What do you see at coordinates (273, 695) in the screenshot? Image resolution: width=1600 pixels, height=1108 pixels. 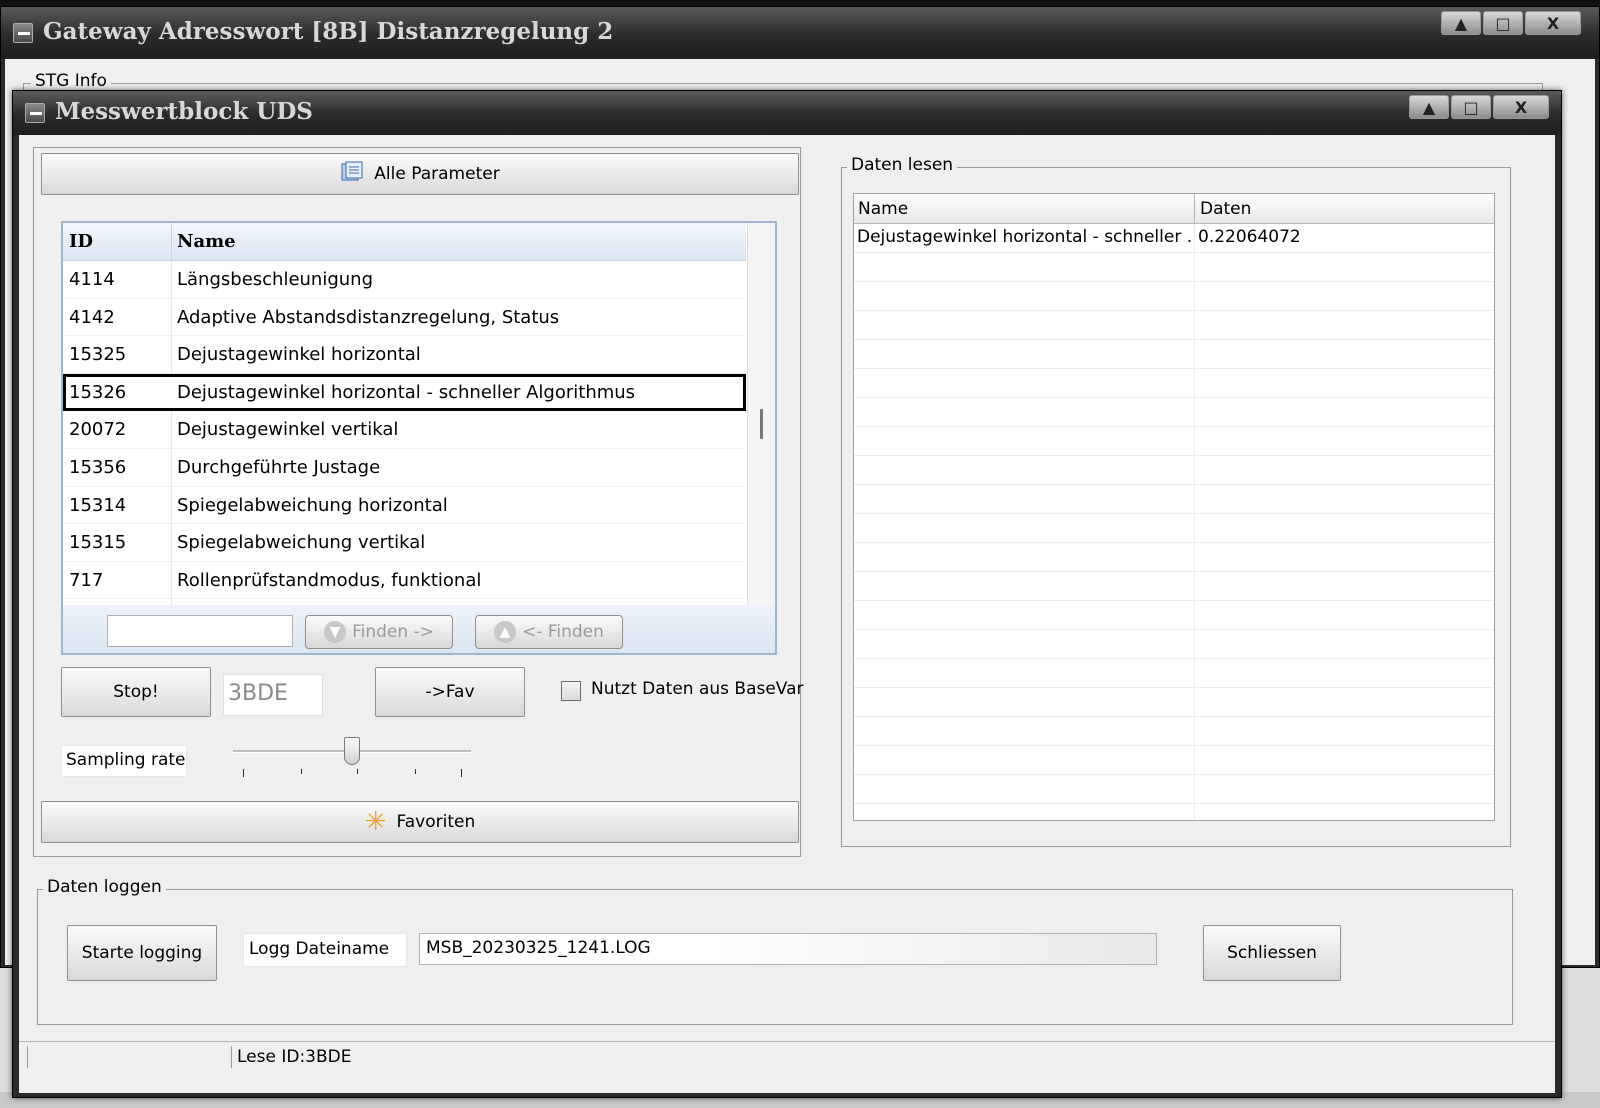 I see `current-id-field: 3BDE` at bounding box center [273, 695].